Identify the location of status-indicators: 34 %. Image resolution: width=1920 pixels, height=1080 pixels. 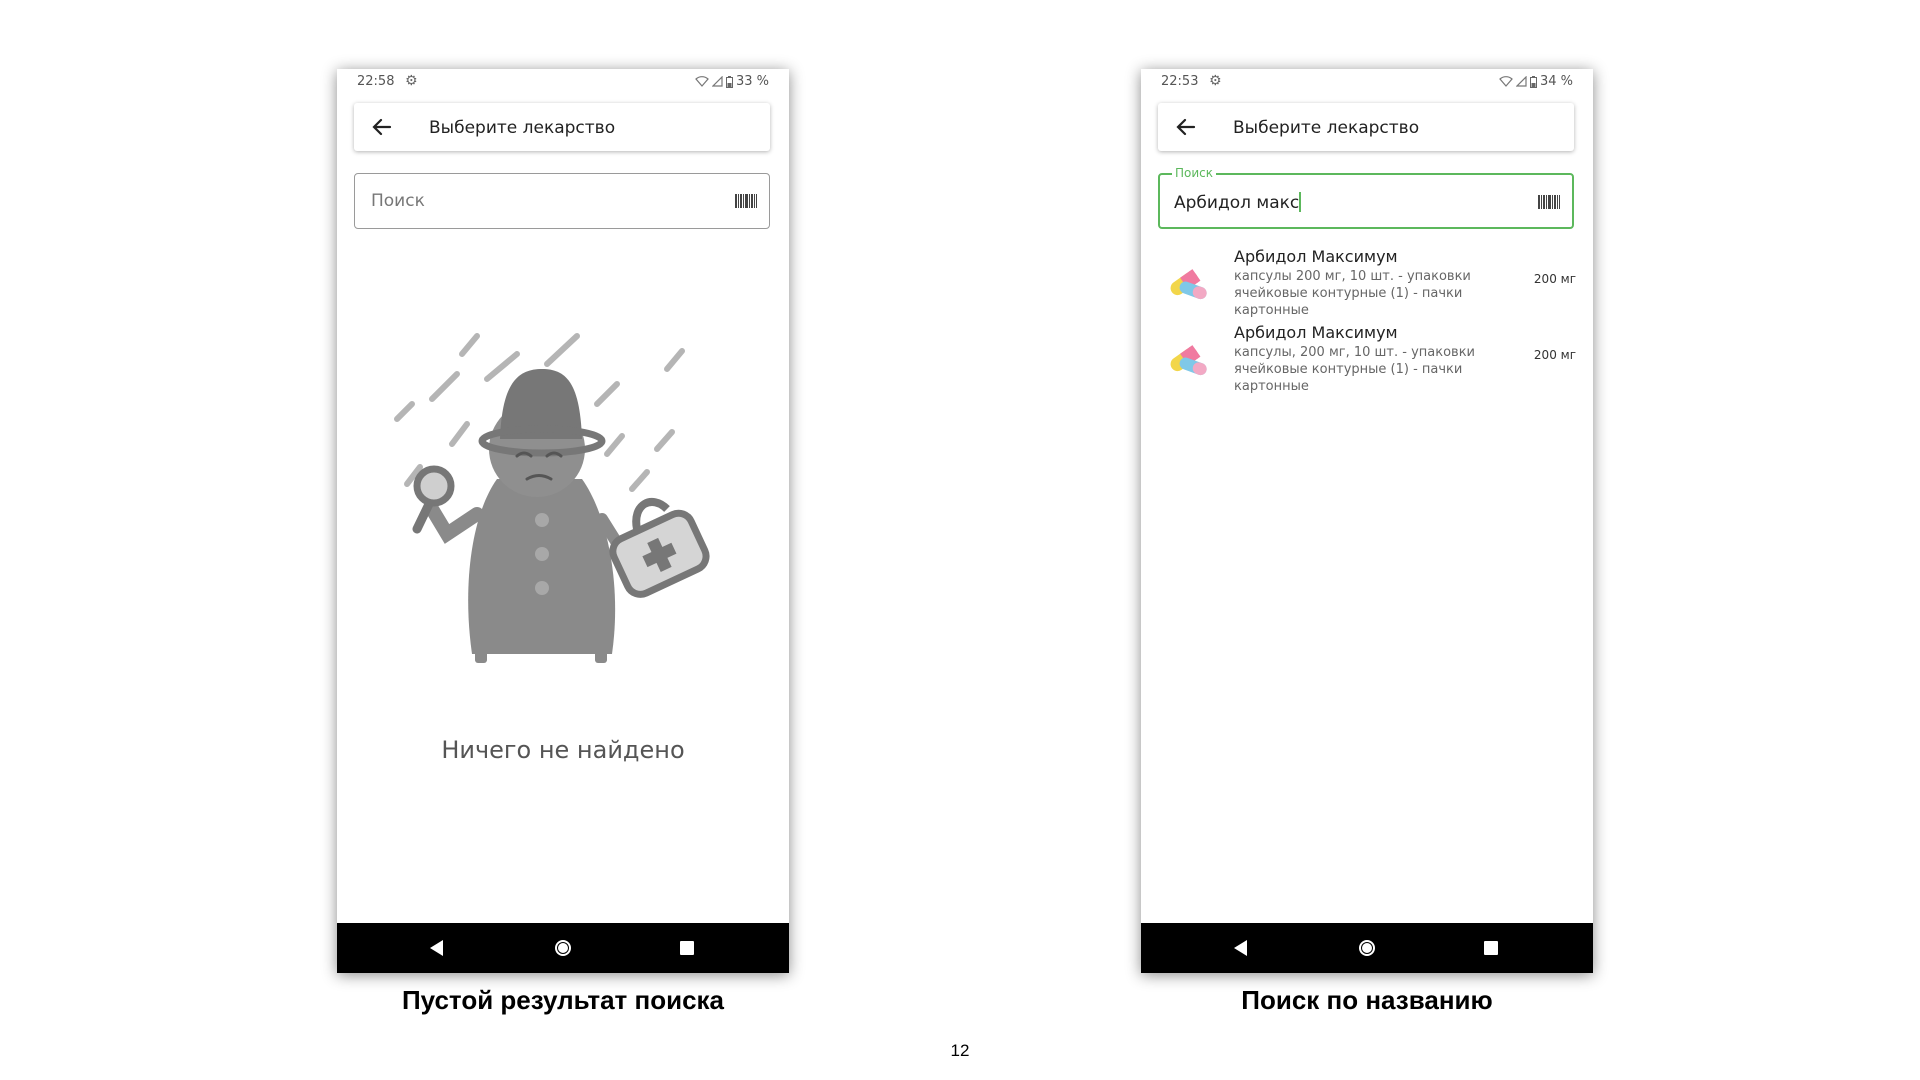
(1536, 81).